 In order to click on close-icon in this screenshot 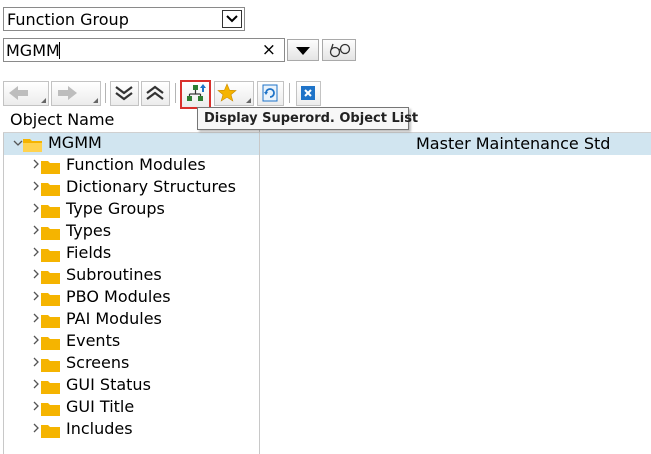, I will do `click(308, 93)`.